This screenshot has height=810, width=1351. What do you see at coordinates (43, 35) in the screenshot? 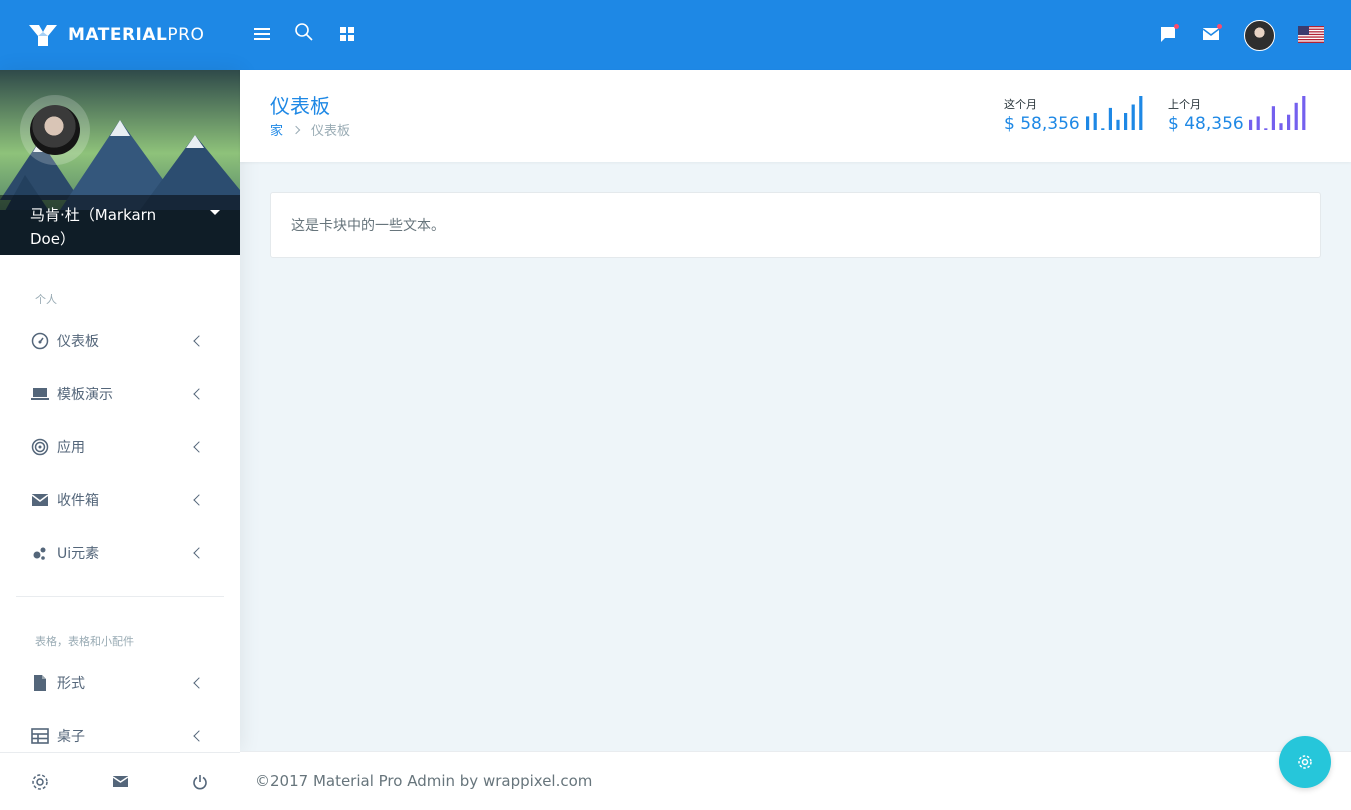
I see `logo-icon` at bounding box center [43, 35].